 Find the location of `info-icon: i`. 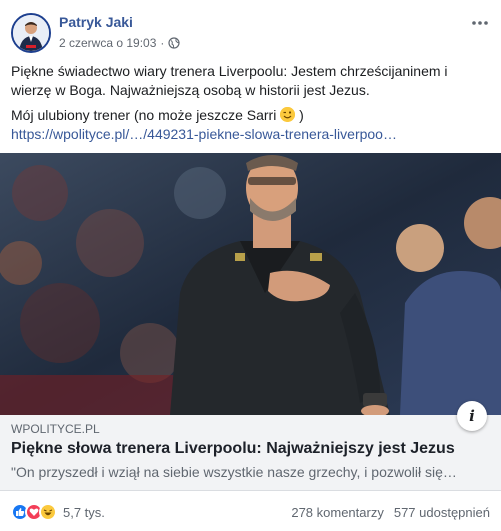

info-icon: i is located at coordinates (472, 416).